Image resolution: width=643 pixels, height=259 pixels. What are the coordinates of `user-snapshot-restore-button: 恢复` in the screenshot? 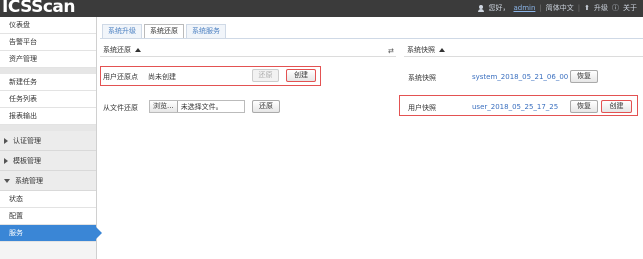 It's located at (584, 106).